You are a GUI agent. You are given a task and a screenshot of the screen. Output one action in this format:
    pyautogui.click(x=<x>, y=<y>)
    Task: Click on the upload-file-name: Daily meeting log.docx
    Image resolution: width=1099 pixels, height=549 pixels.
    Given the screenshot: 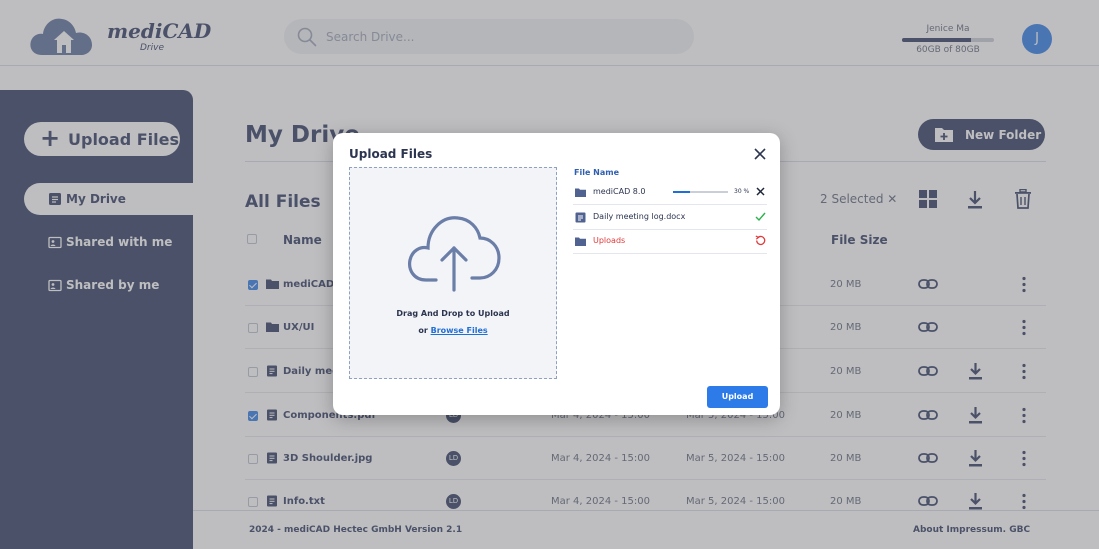 What is the action you would take?
    pyautogui.click(x=639, y=216)
    